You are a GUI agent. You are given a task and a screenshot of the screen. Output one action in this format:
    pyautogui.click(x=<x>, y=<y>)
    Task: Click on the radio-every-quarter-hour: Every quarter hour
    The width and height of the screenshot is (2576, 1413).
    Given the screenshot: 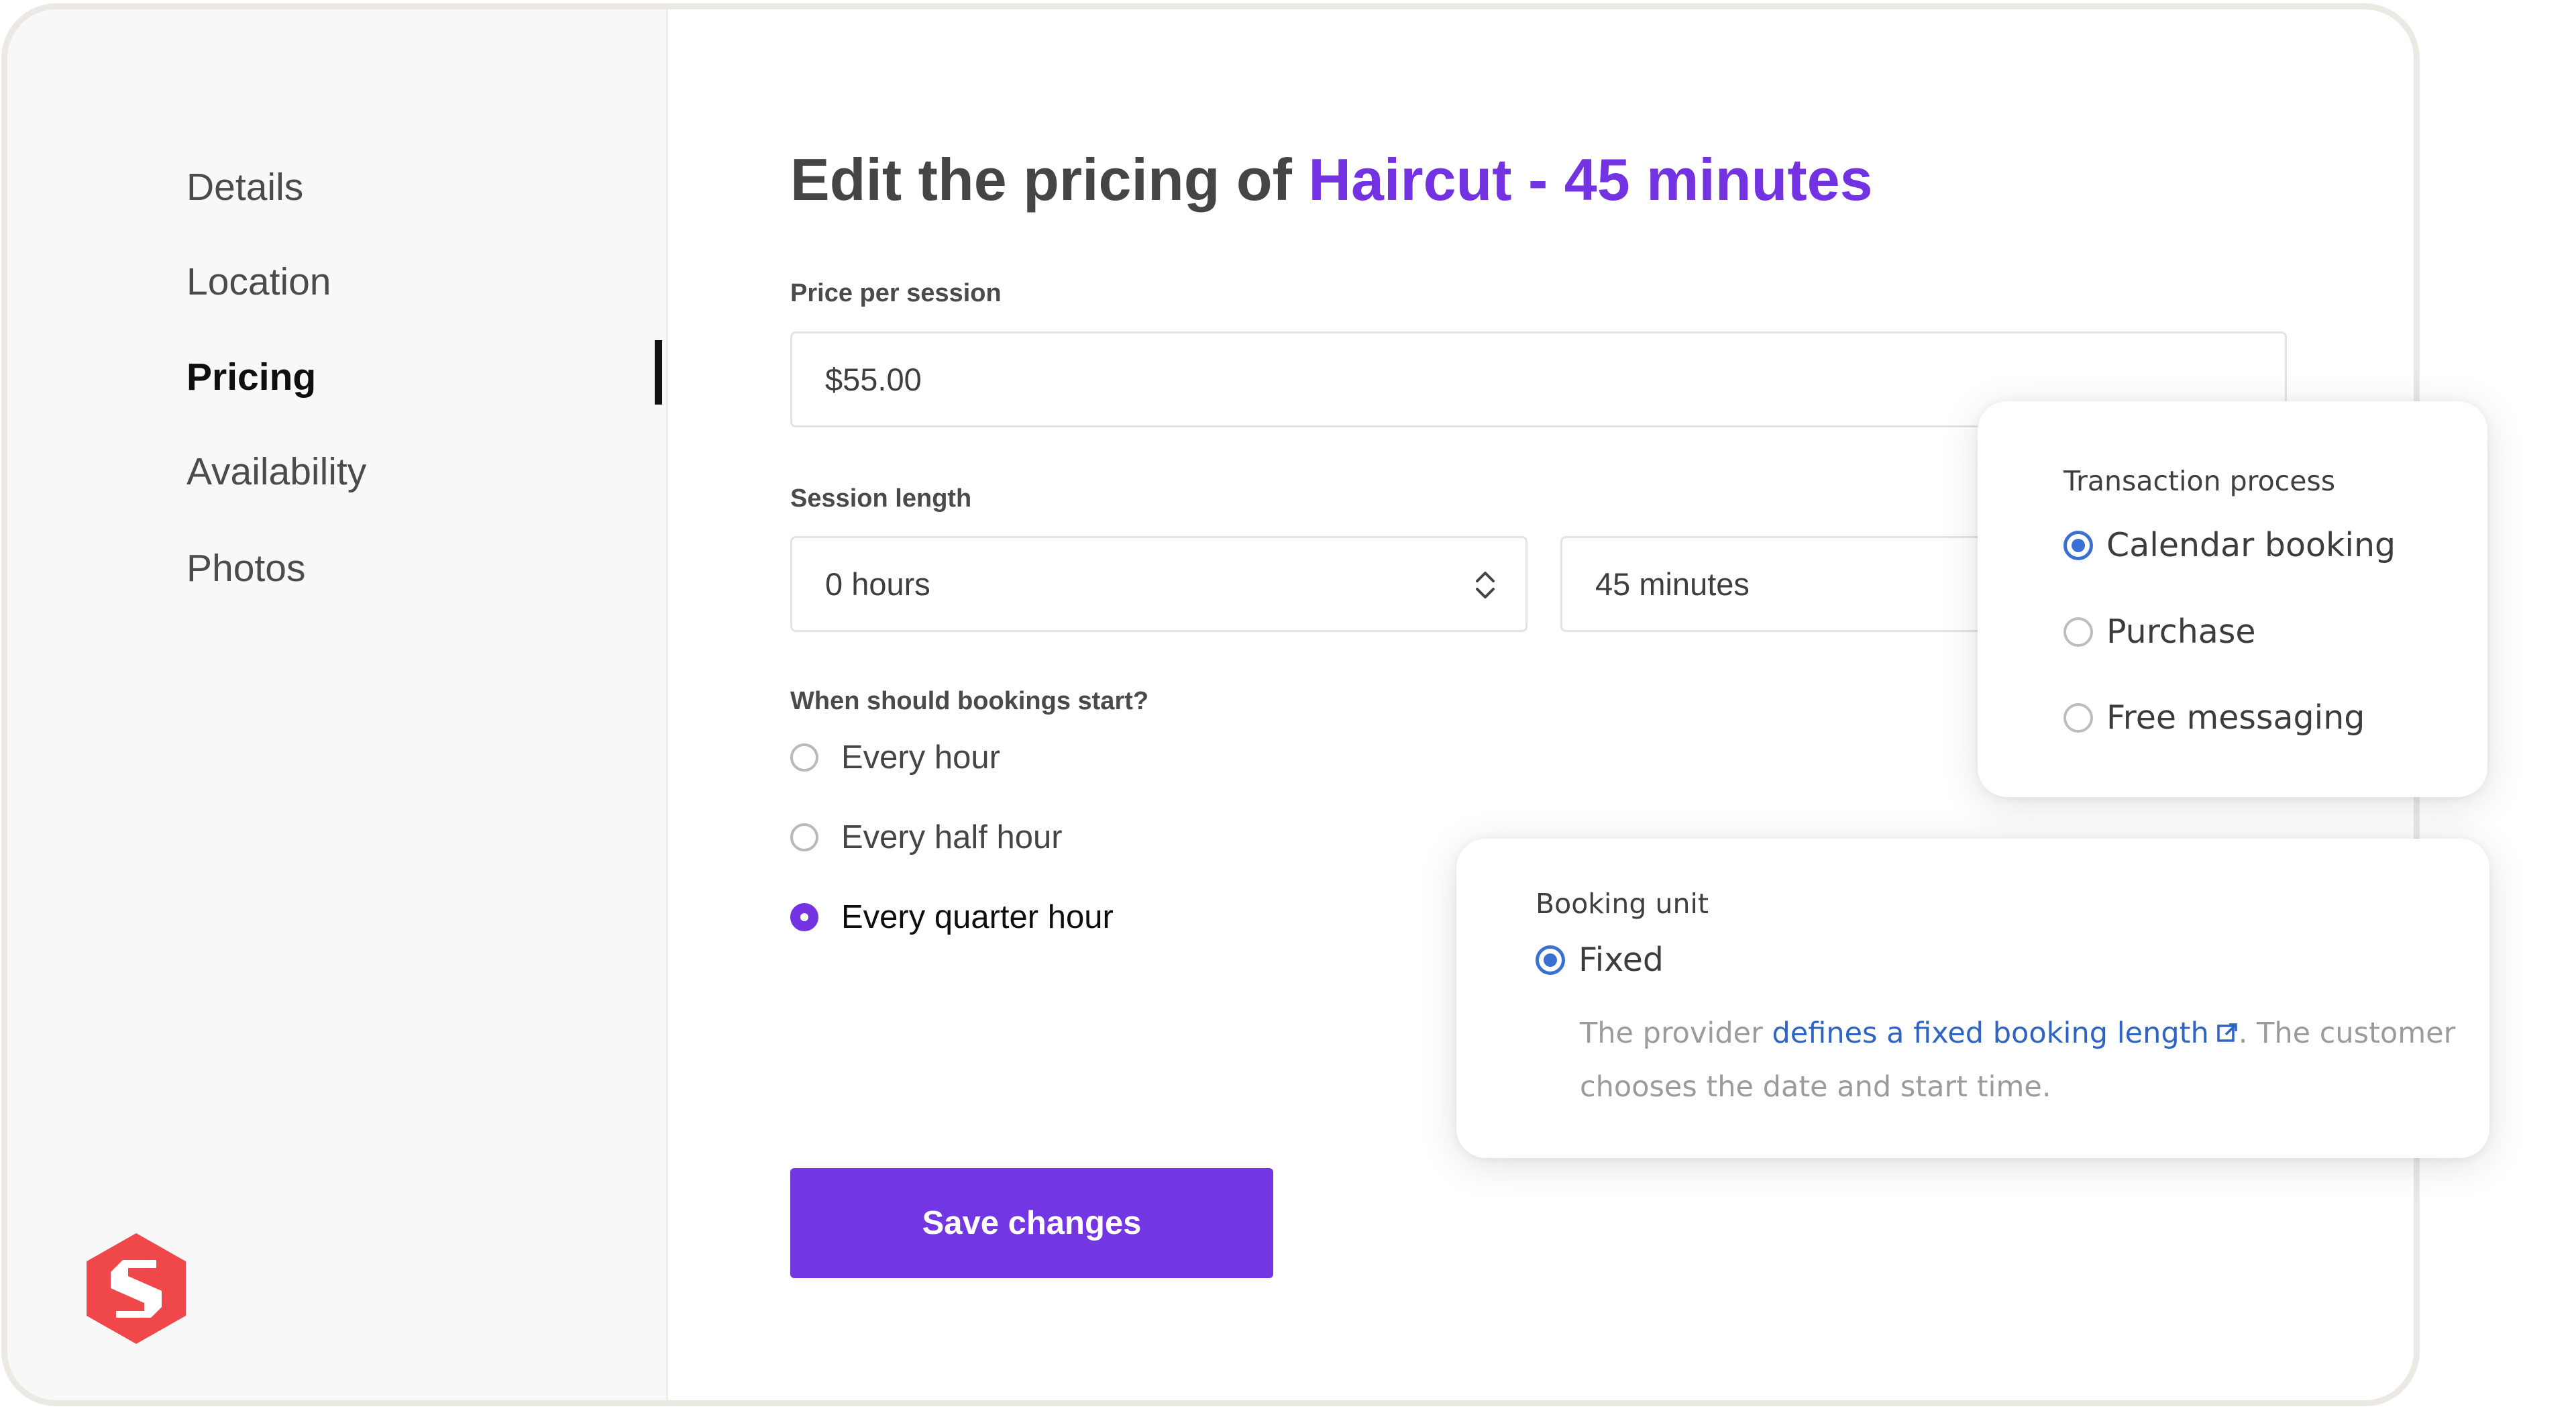 What is the action you would take?
    pyautogui.click(x=952, y=917)
    